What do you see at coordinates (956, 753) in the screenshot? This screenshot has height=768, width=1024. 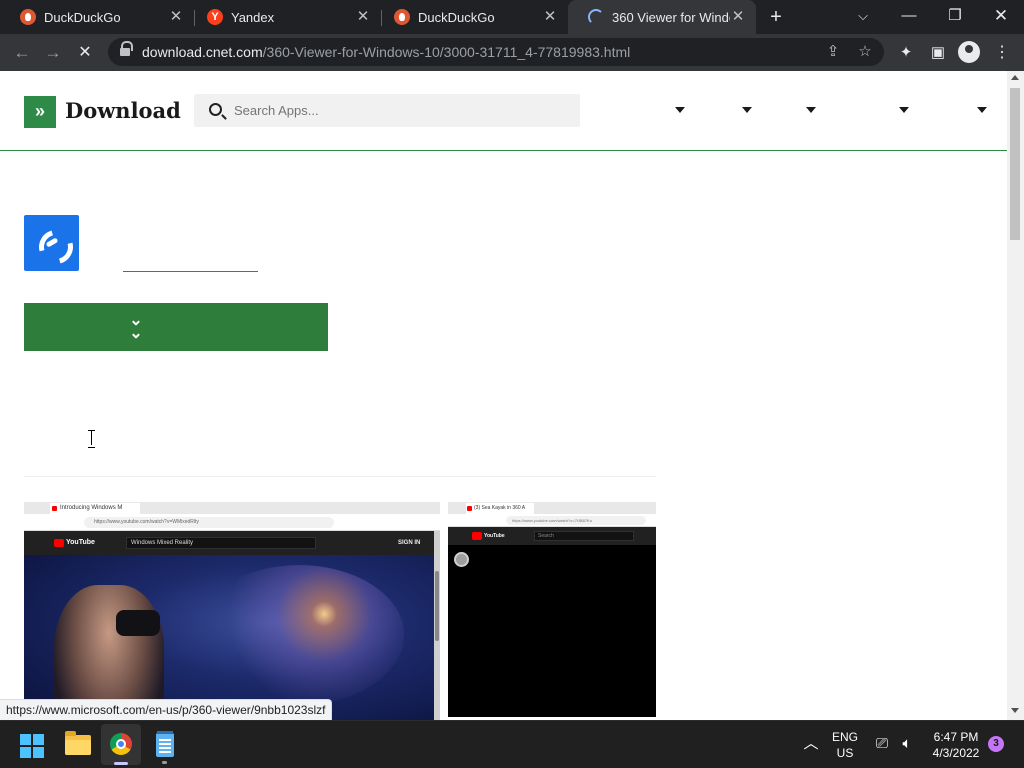 I see `clock-date: 4/3/2022` at bounding box center [956, 753].